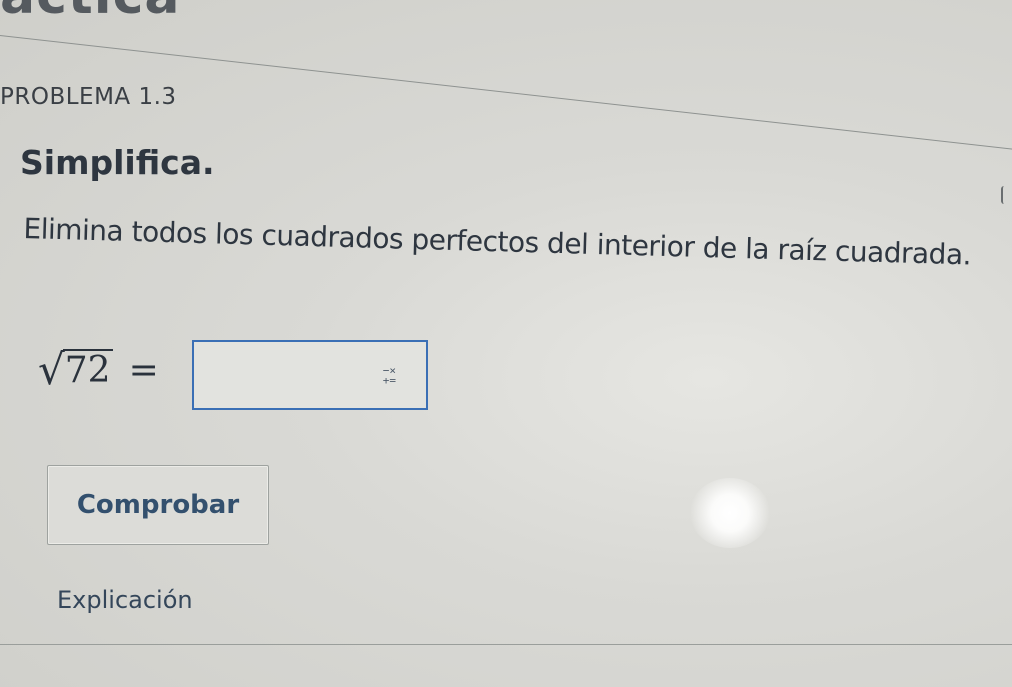 The height and width of the screenshot is (687, 1012). Describe the element at coordinates (506, 644) in the screenshot. I see `footer-divider` at that location.